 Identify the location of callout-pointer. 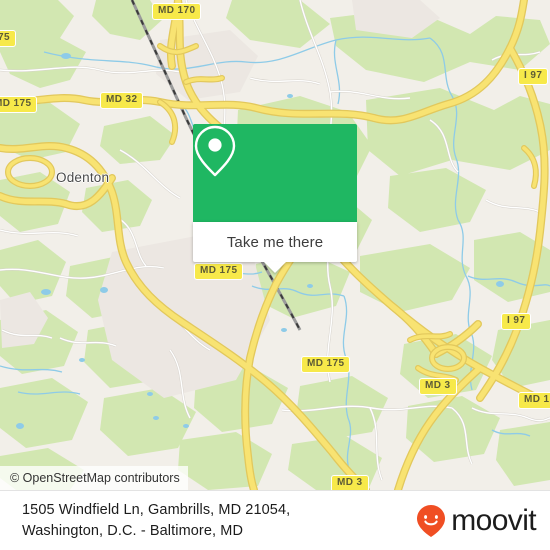
(275, 267).